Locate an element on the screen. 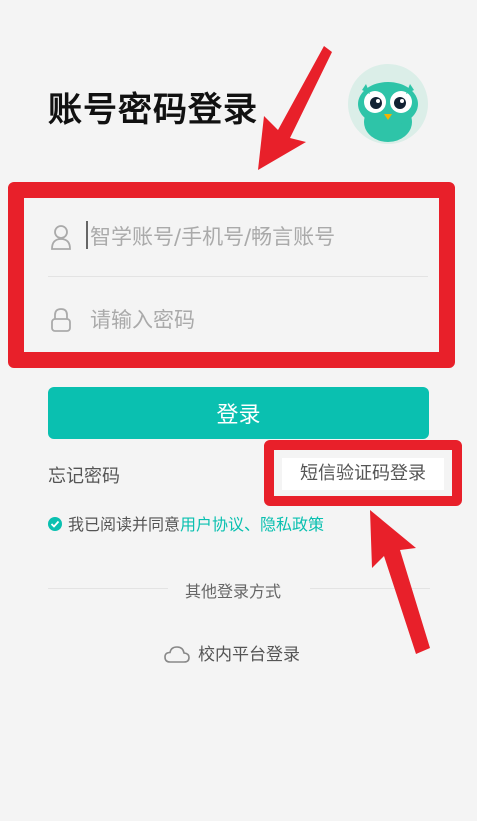 This screenshot has height=821, width=477. annotation-arrow-top-icon is located at coordinates (295, 108).